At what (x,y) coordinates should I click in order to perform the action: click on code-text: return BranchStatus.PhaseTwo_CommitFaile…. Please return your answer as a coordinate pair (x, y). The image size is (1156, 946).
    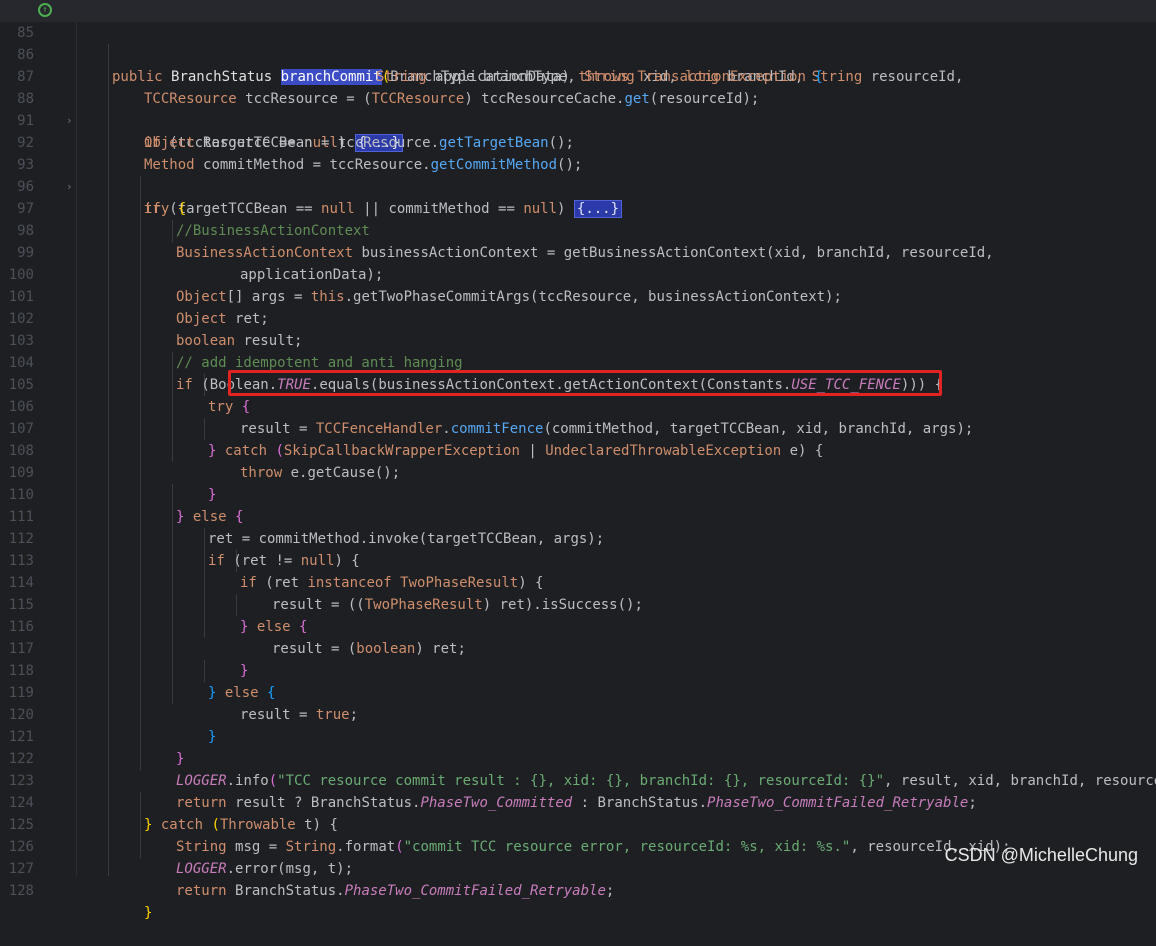
    Looking at the image, I should click on (395, 891).